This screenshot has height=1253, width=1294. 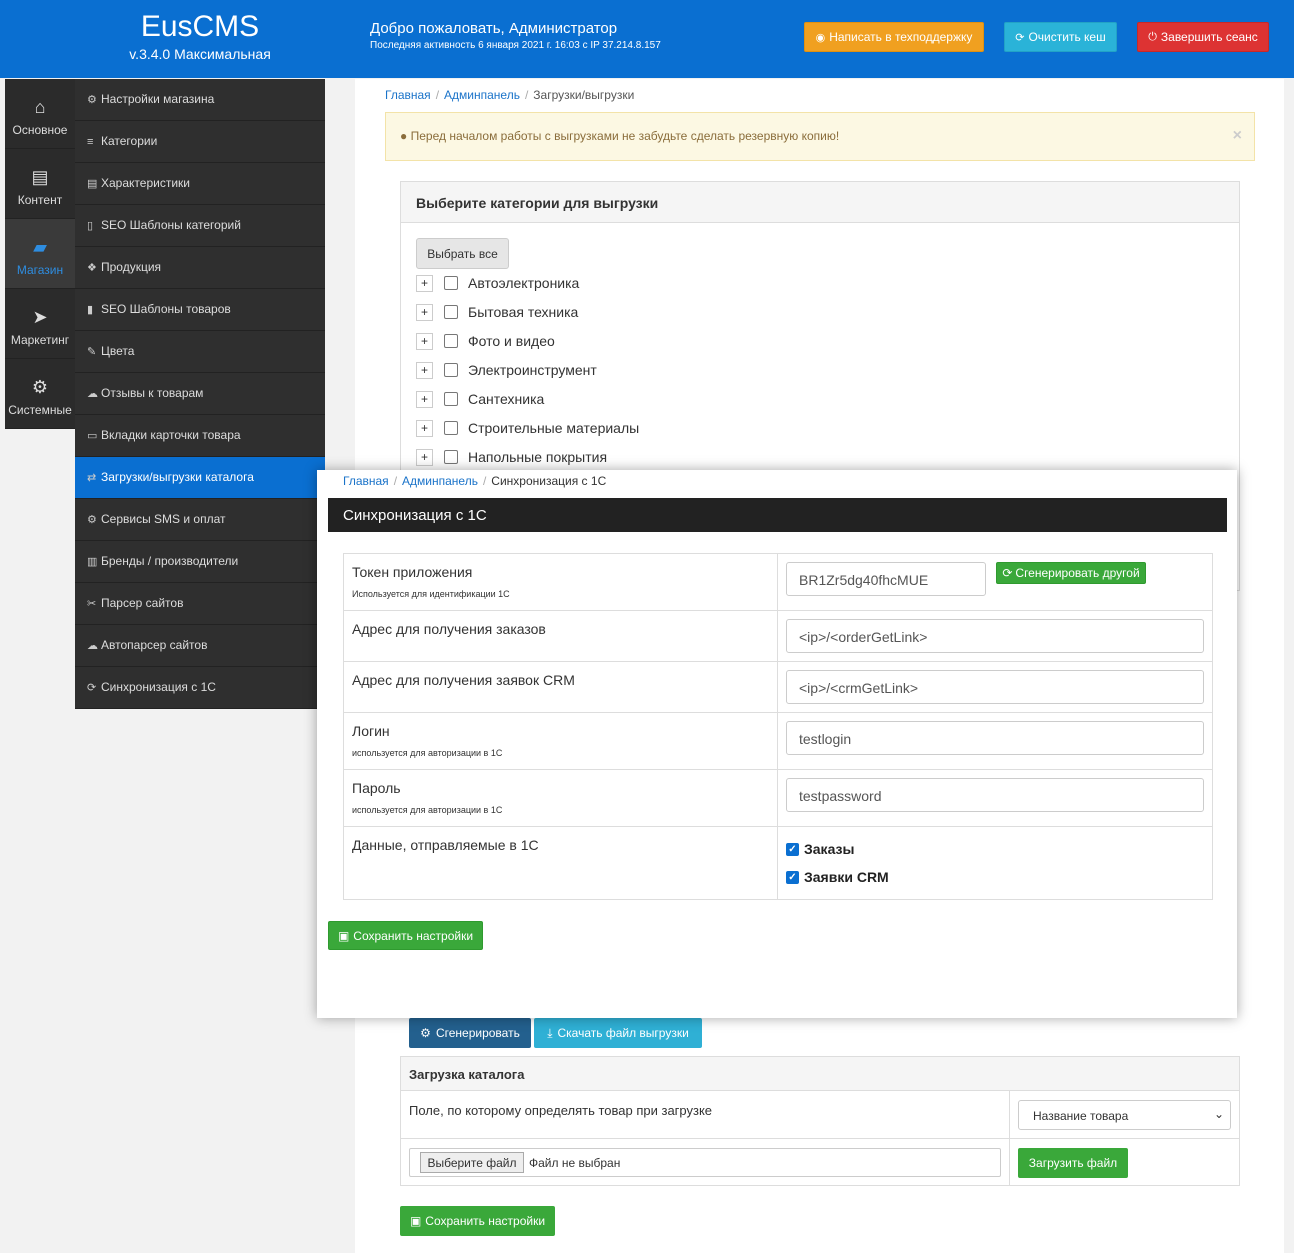 What do you see at coordinates (497, 312) in the screenshot?
I see `category-item: + Бытовая техника` at bounding box center [497, 312].